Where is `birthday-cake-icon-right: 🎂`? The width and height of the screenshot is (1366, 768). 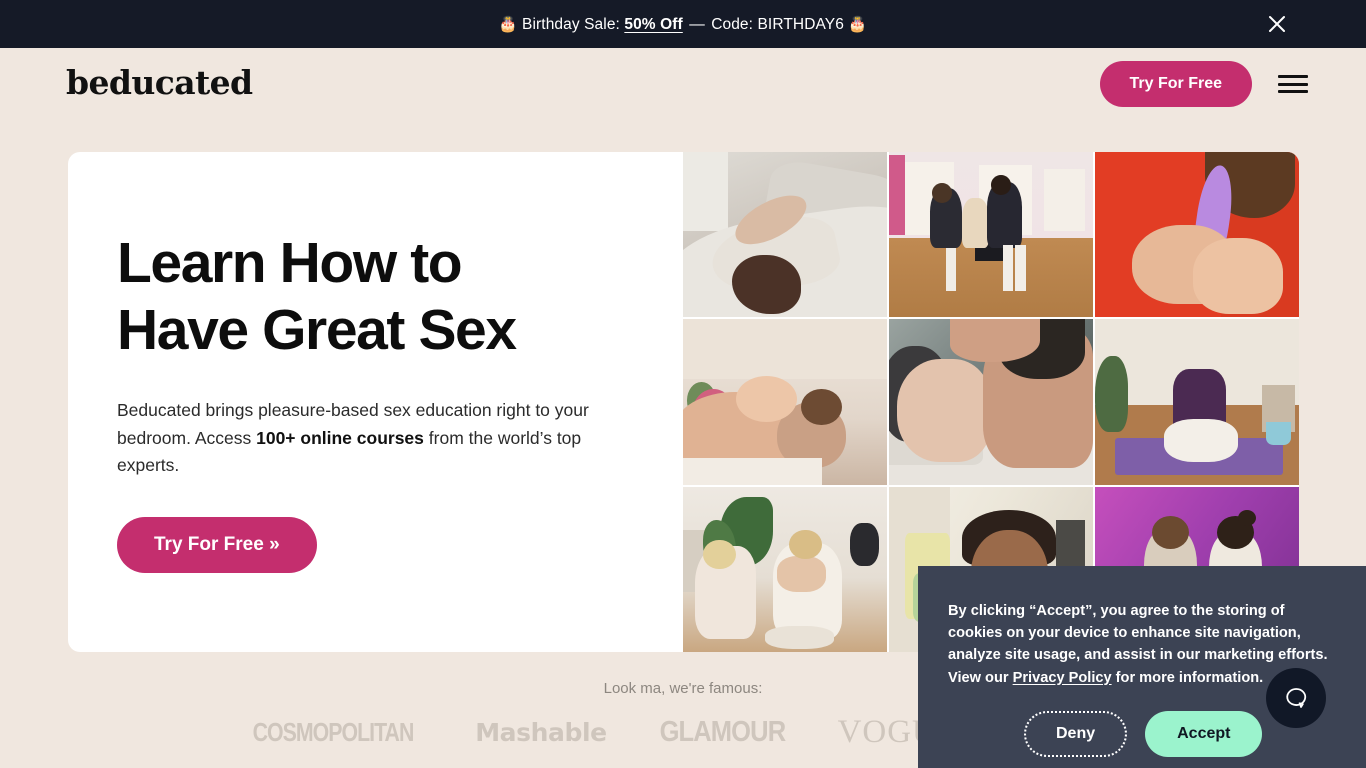 birthday-cake-icon-right: 🎂 is located at coordinates (858, 24).